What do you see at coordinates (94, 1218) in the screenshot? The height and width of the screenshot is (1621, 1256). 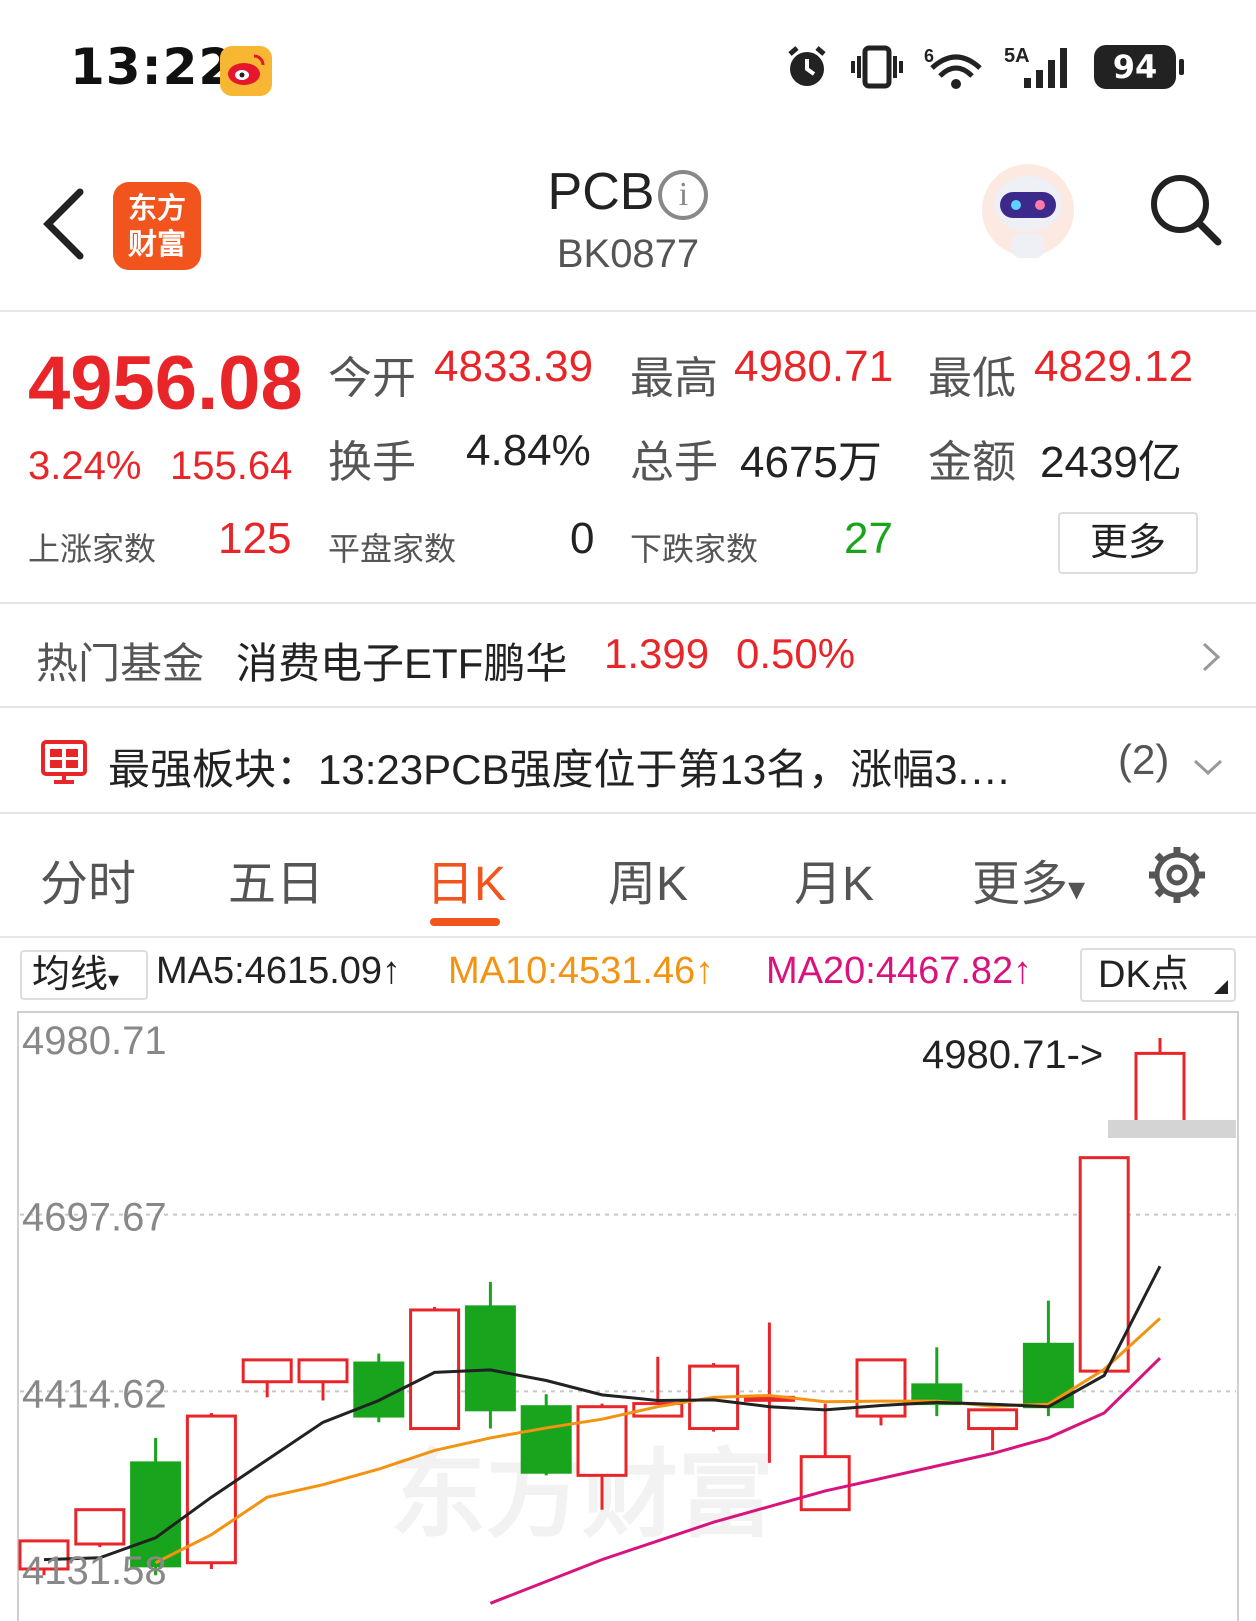 I see `y-axis-label: 4697.67` at bounding box center [94, 1218].